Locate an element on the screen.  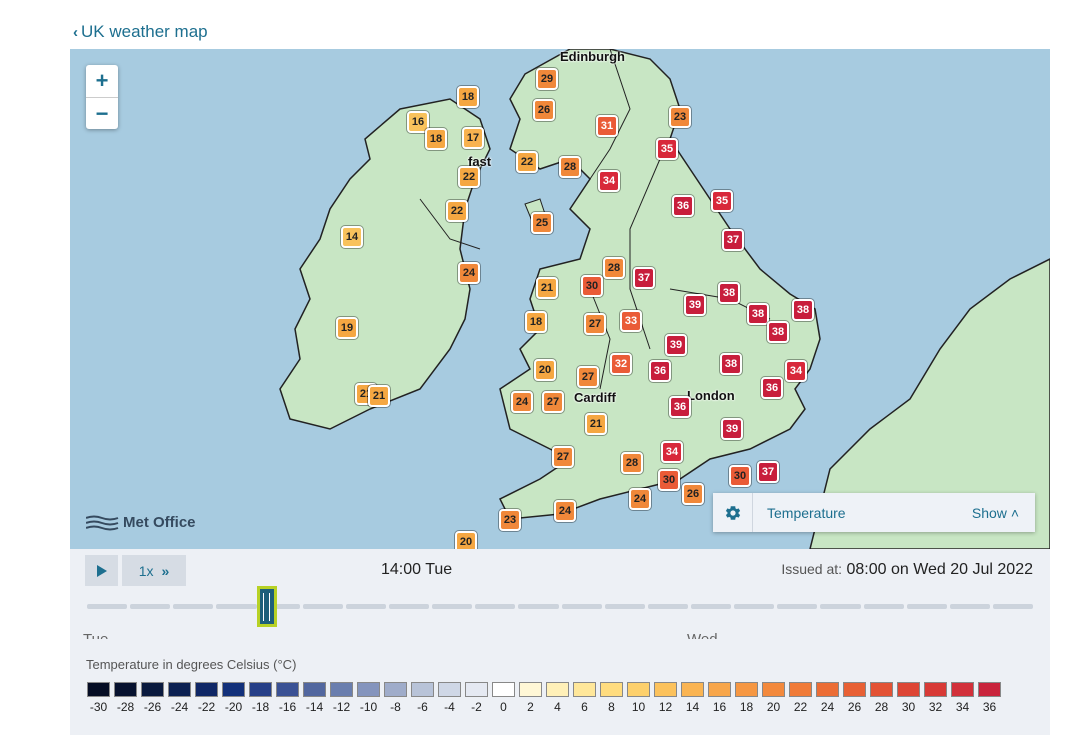
temperature-marker: 25 is located at coordinates (542, 223).